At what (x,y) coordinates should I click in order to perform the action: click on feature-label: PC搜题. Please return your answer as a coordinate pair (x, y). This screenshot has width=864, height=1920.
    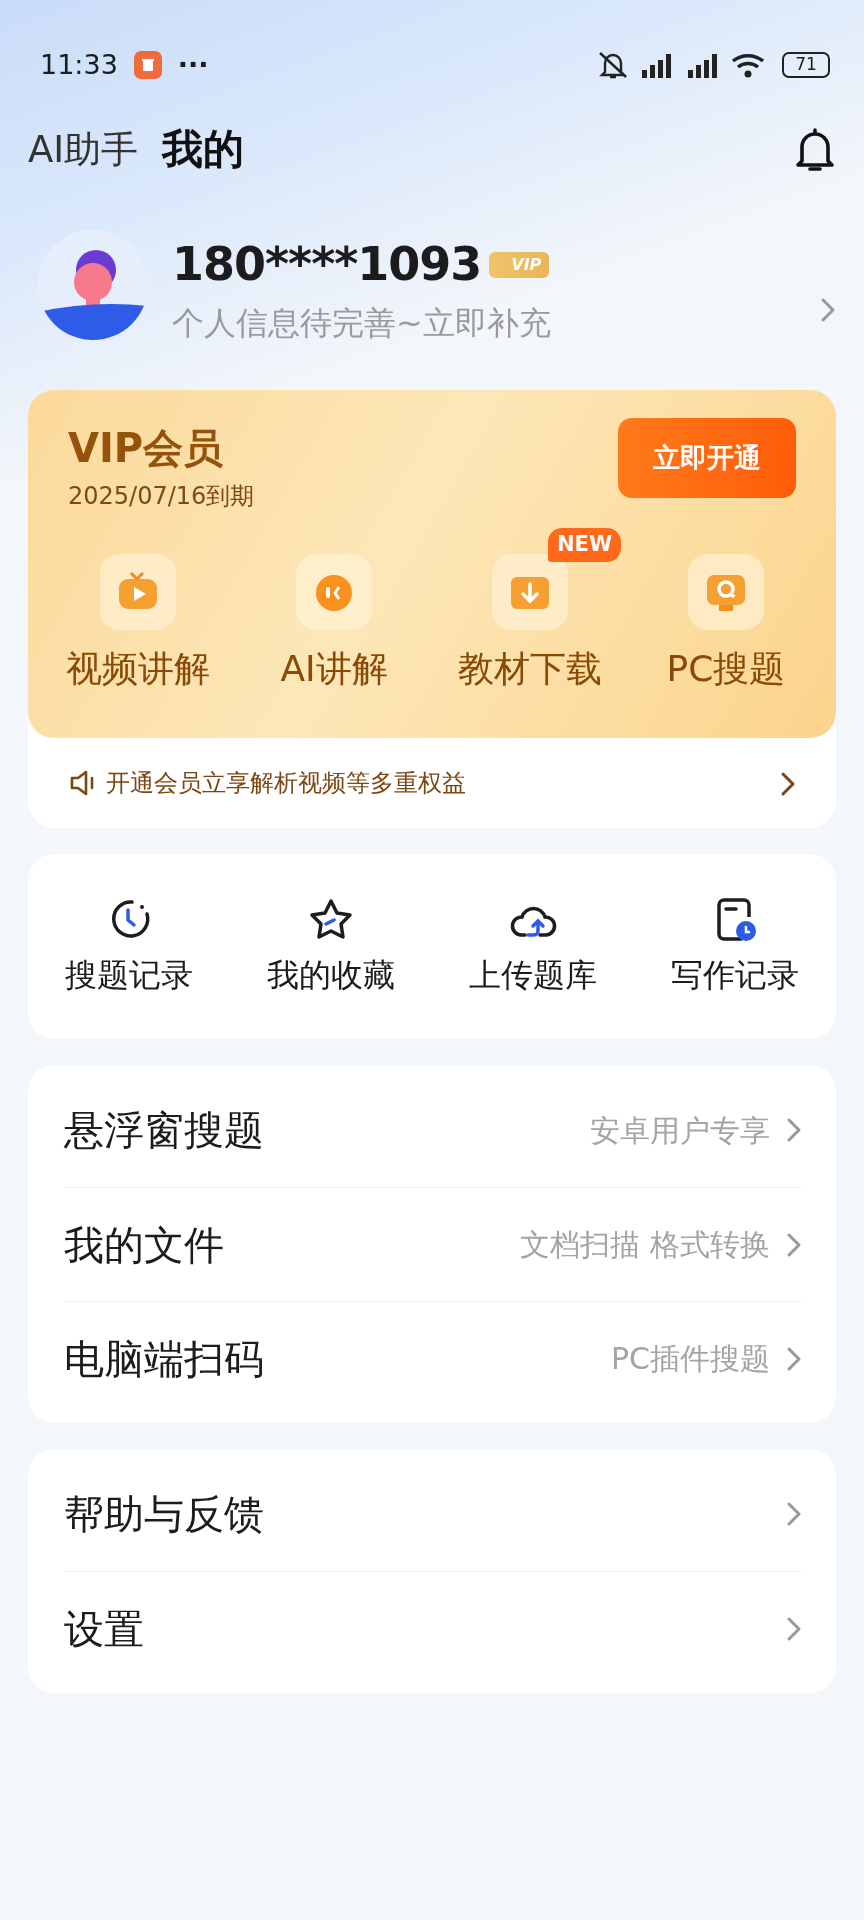
    Looking at the image, I should click on (726, 669).